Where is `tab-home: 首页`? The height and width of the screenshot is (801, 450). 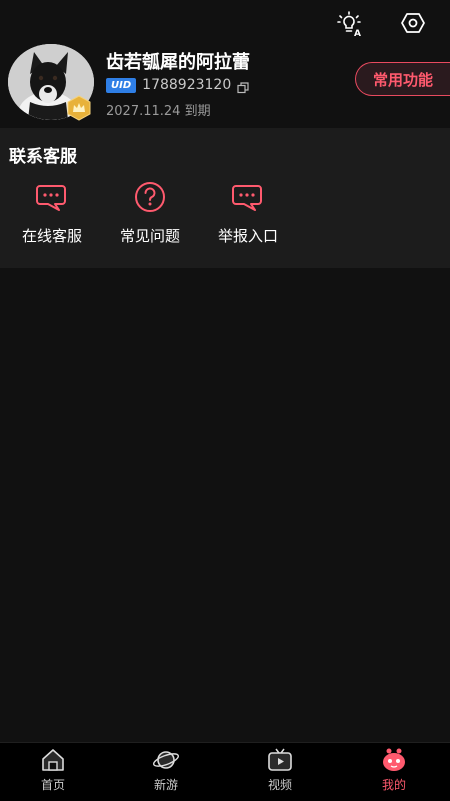 tab-home: 首页 is located at coordinates (53, 770).